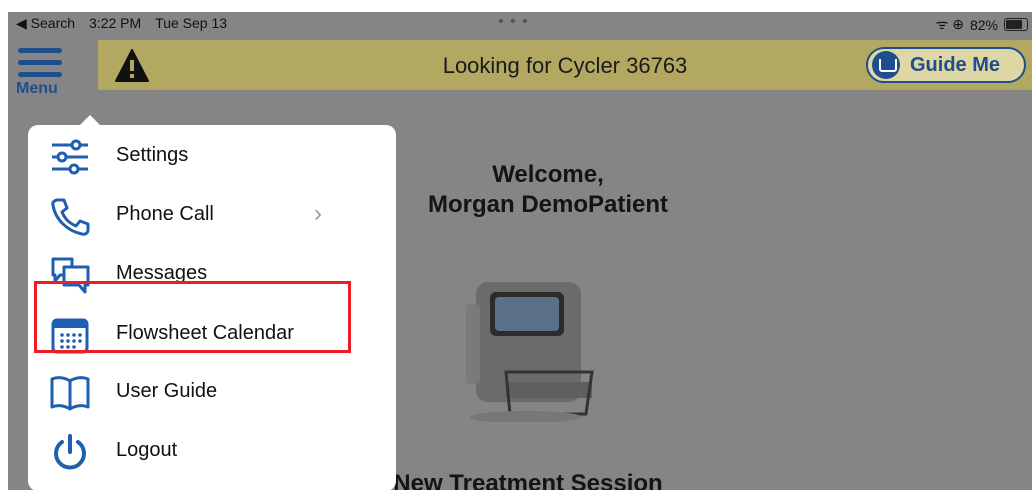 The height and width of the screenshot is (490, 1032). I want to click on guide-me-button: Guide Me, so click(946, 65).